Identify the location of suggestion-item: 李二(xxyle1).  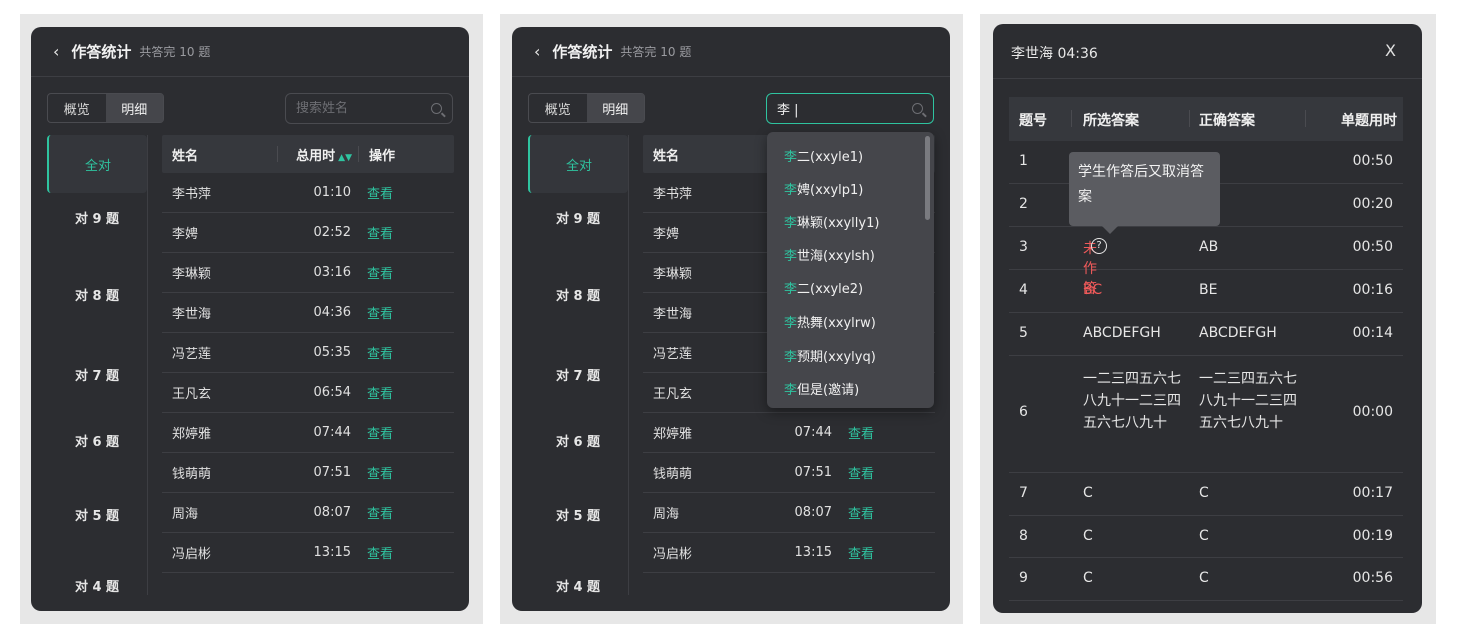
(823, 155).